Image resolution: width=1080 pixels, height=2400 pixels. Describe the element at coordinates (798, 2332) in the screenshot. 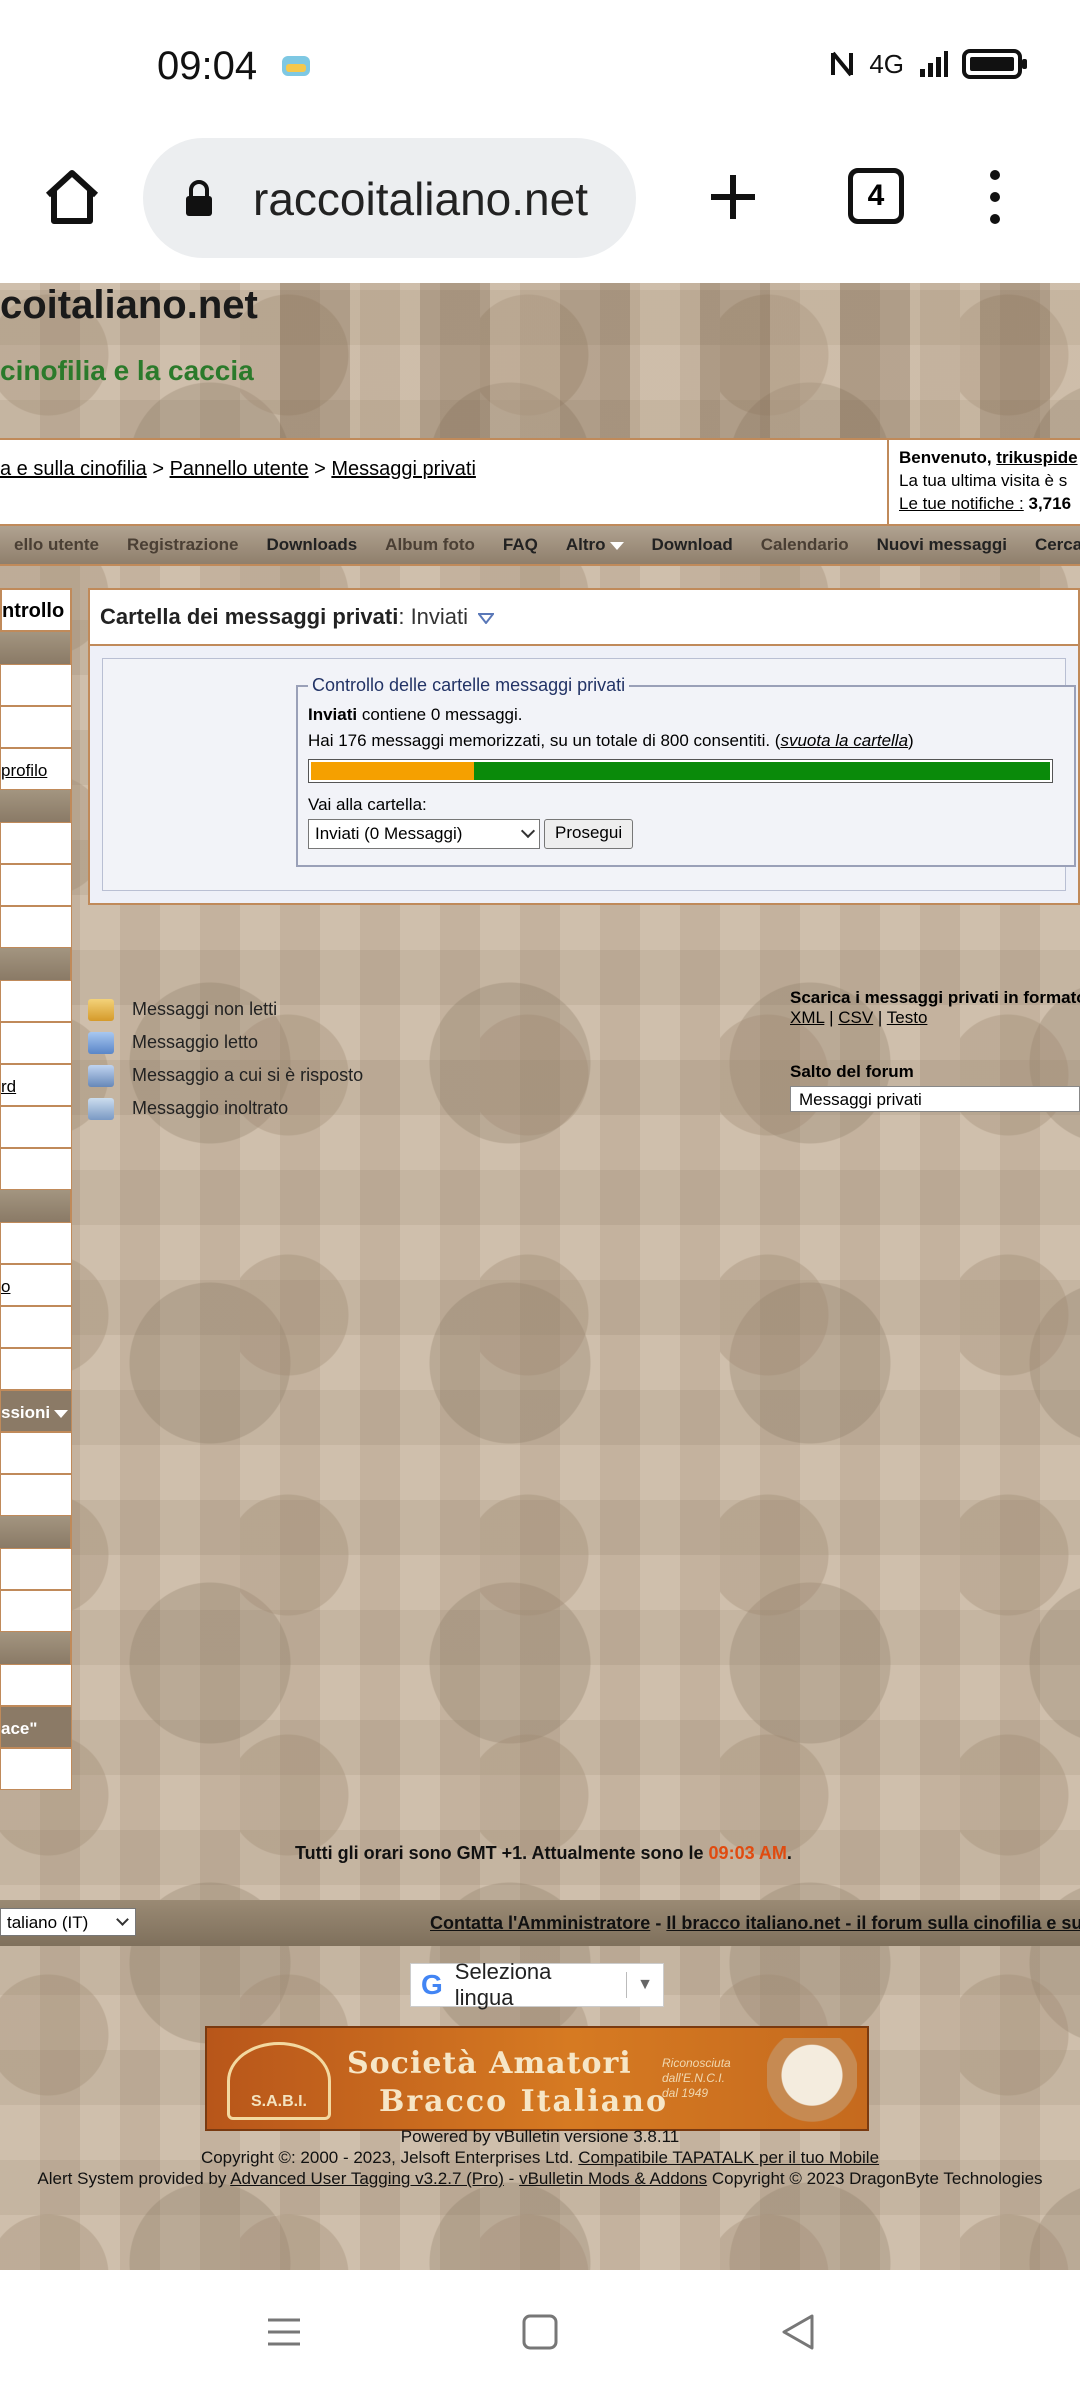

I see `back-icon` at that location.